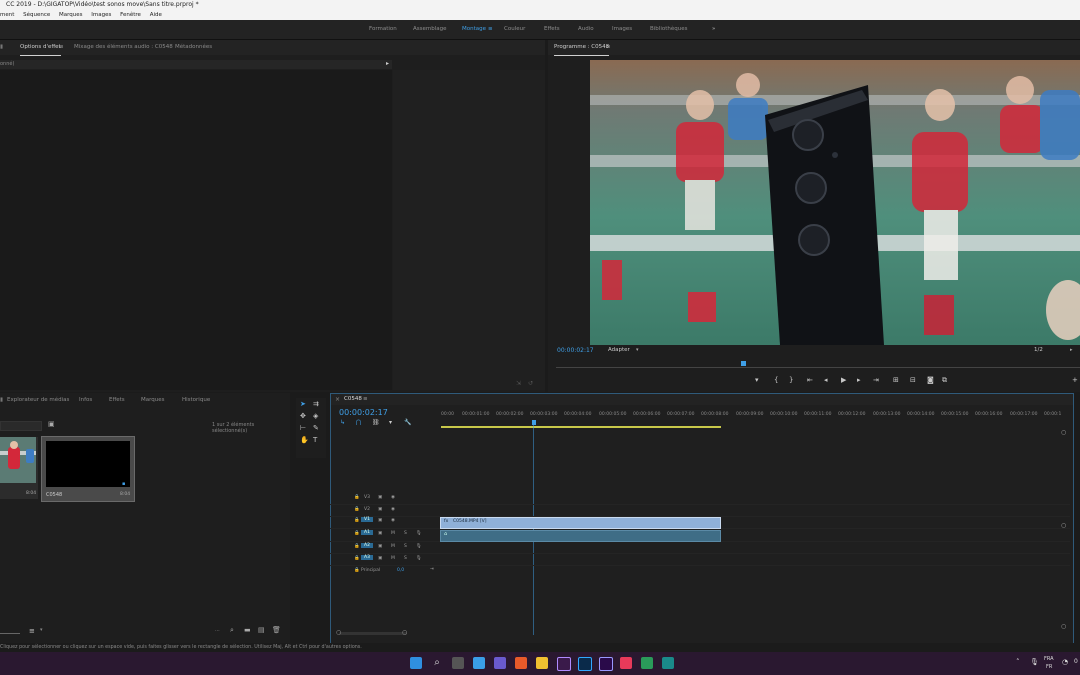 This screenshot has height=675, width=1080. Describe the element at coordinates (32, 631) in the screenshot. I see `sort-icon: ≡` at that location.